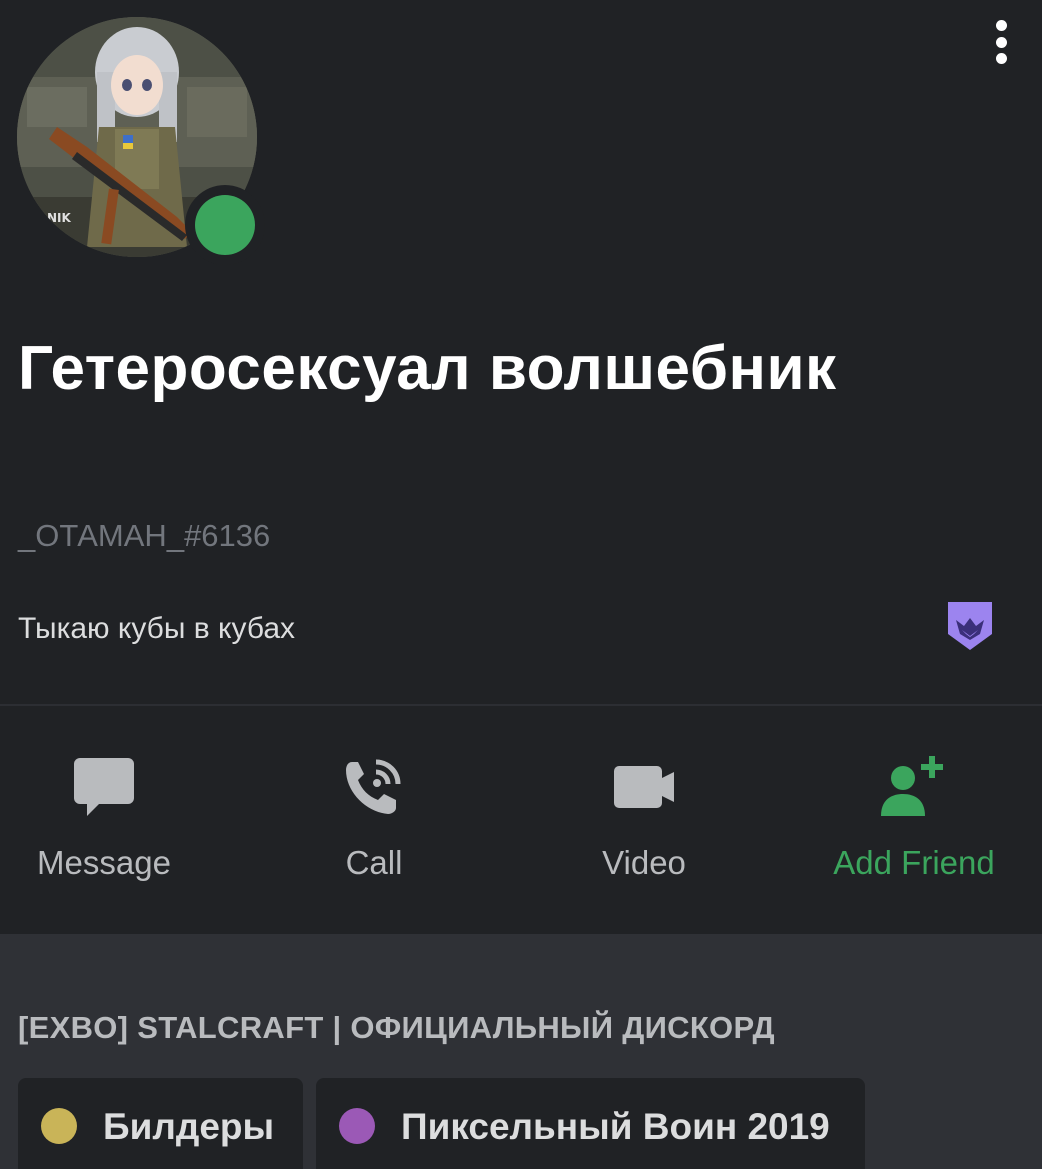 This screenshot has height=1169, width=1042. What do you see at coordinates (157, 628) in the screenshot?
I see `about-me: Тыкаю кубы в кубах` at bounding box center [157, 628].